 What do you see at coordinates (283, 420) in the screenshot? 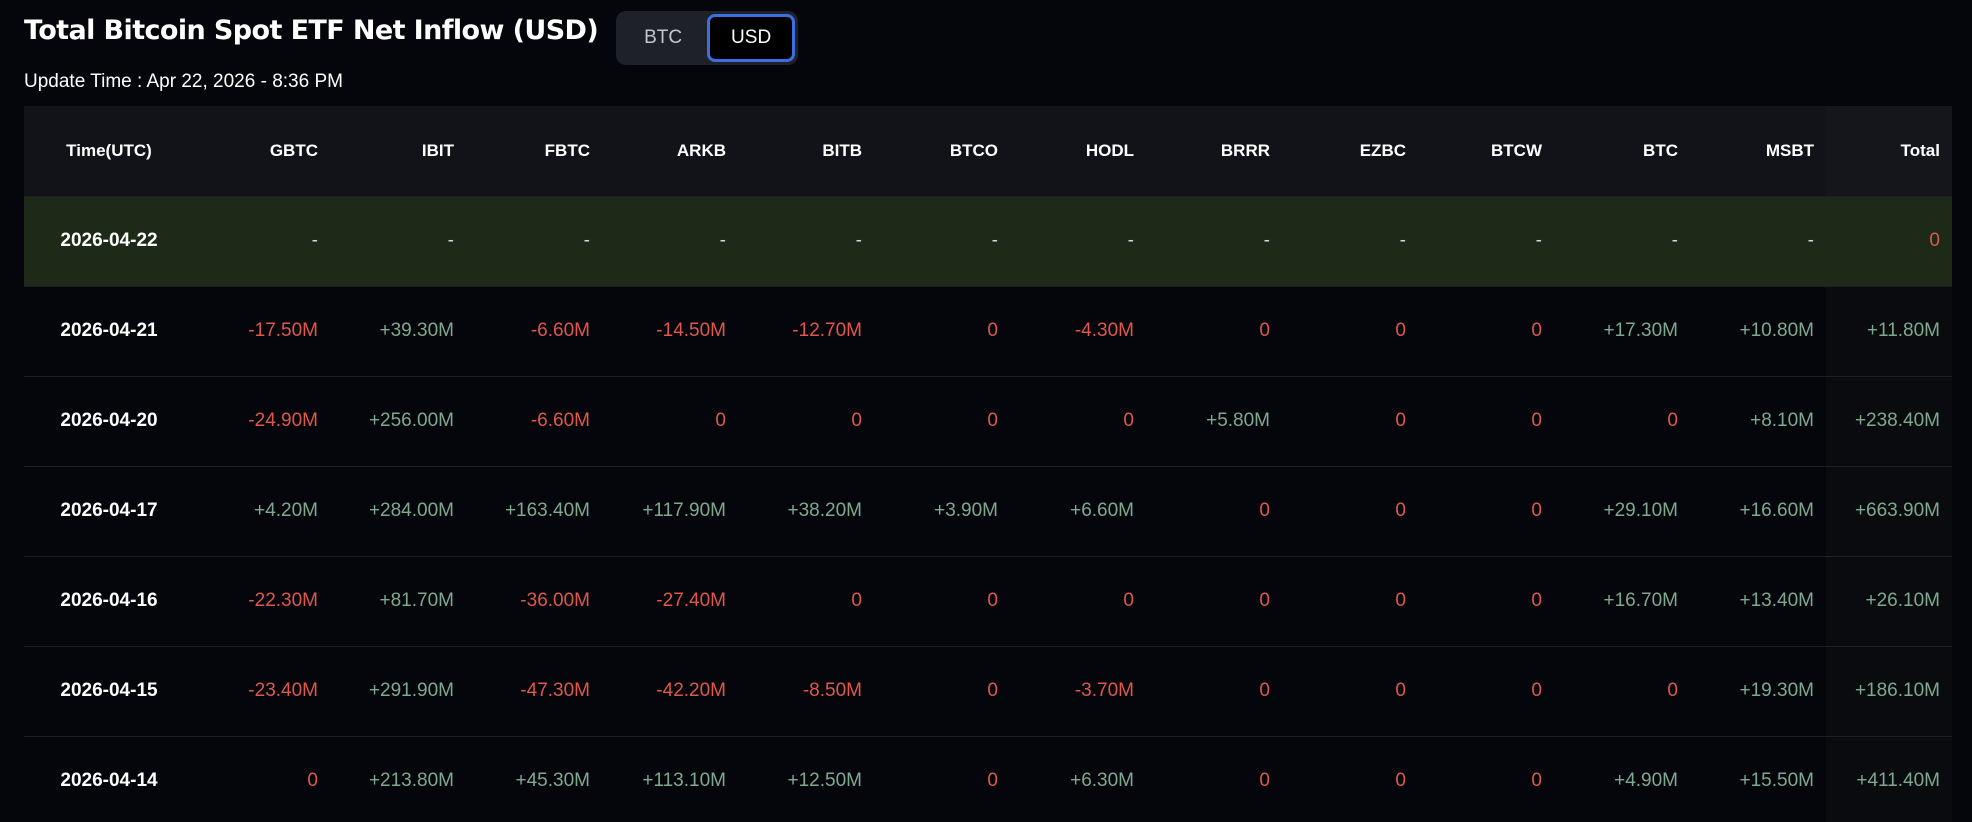
I see `flow-cell: -24.90M` at bounding box center [283, 420].